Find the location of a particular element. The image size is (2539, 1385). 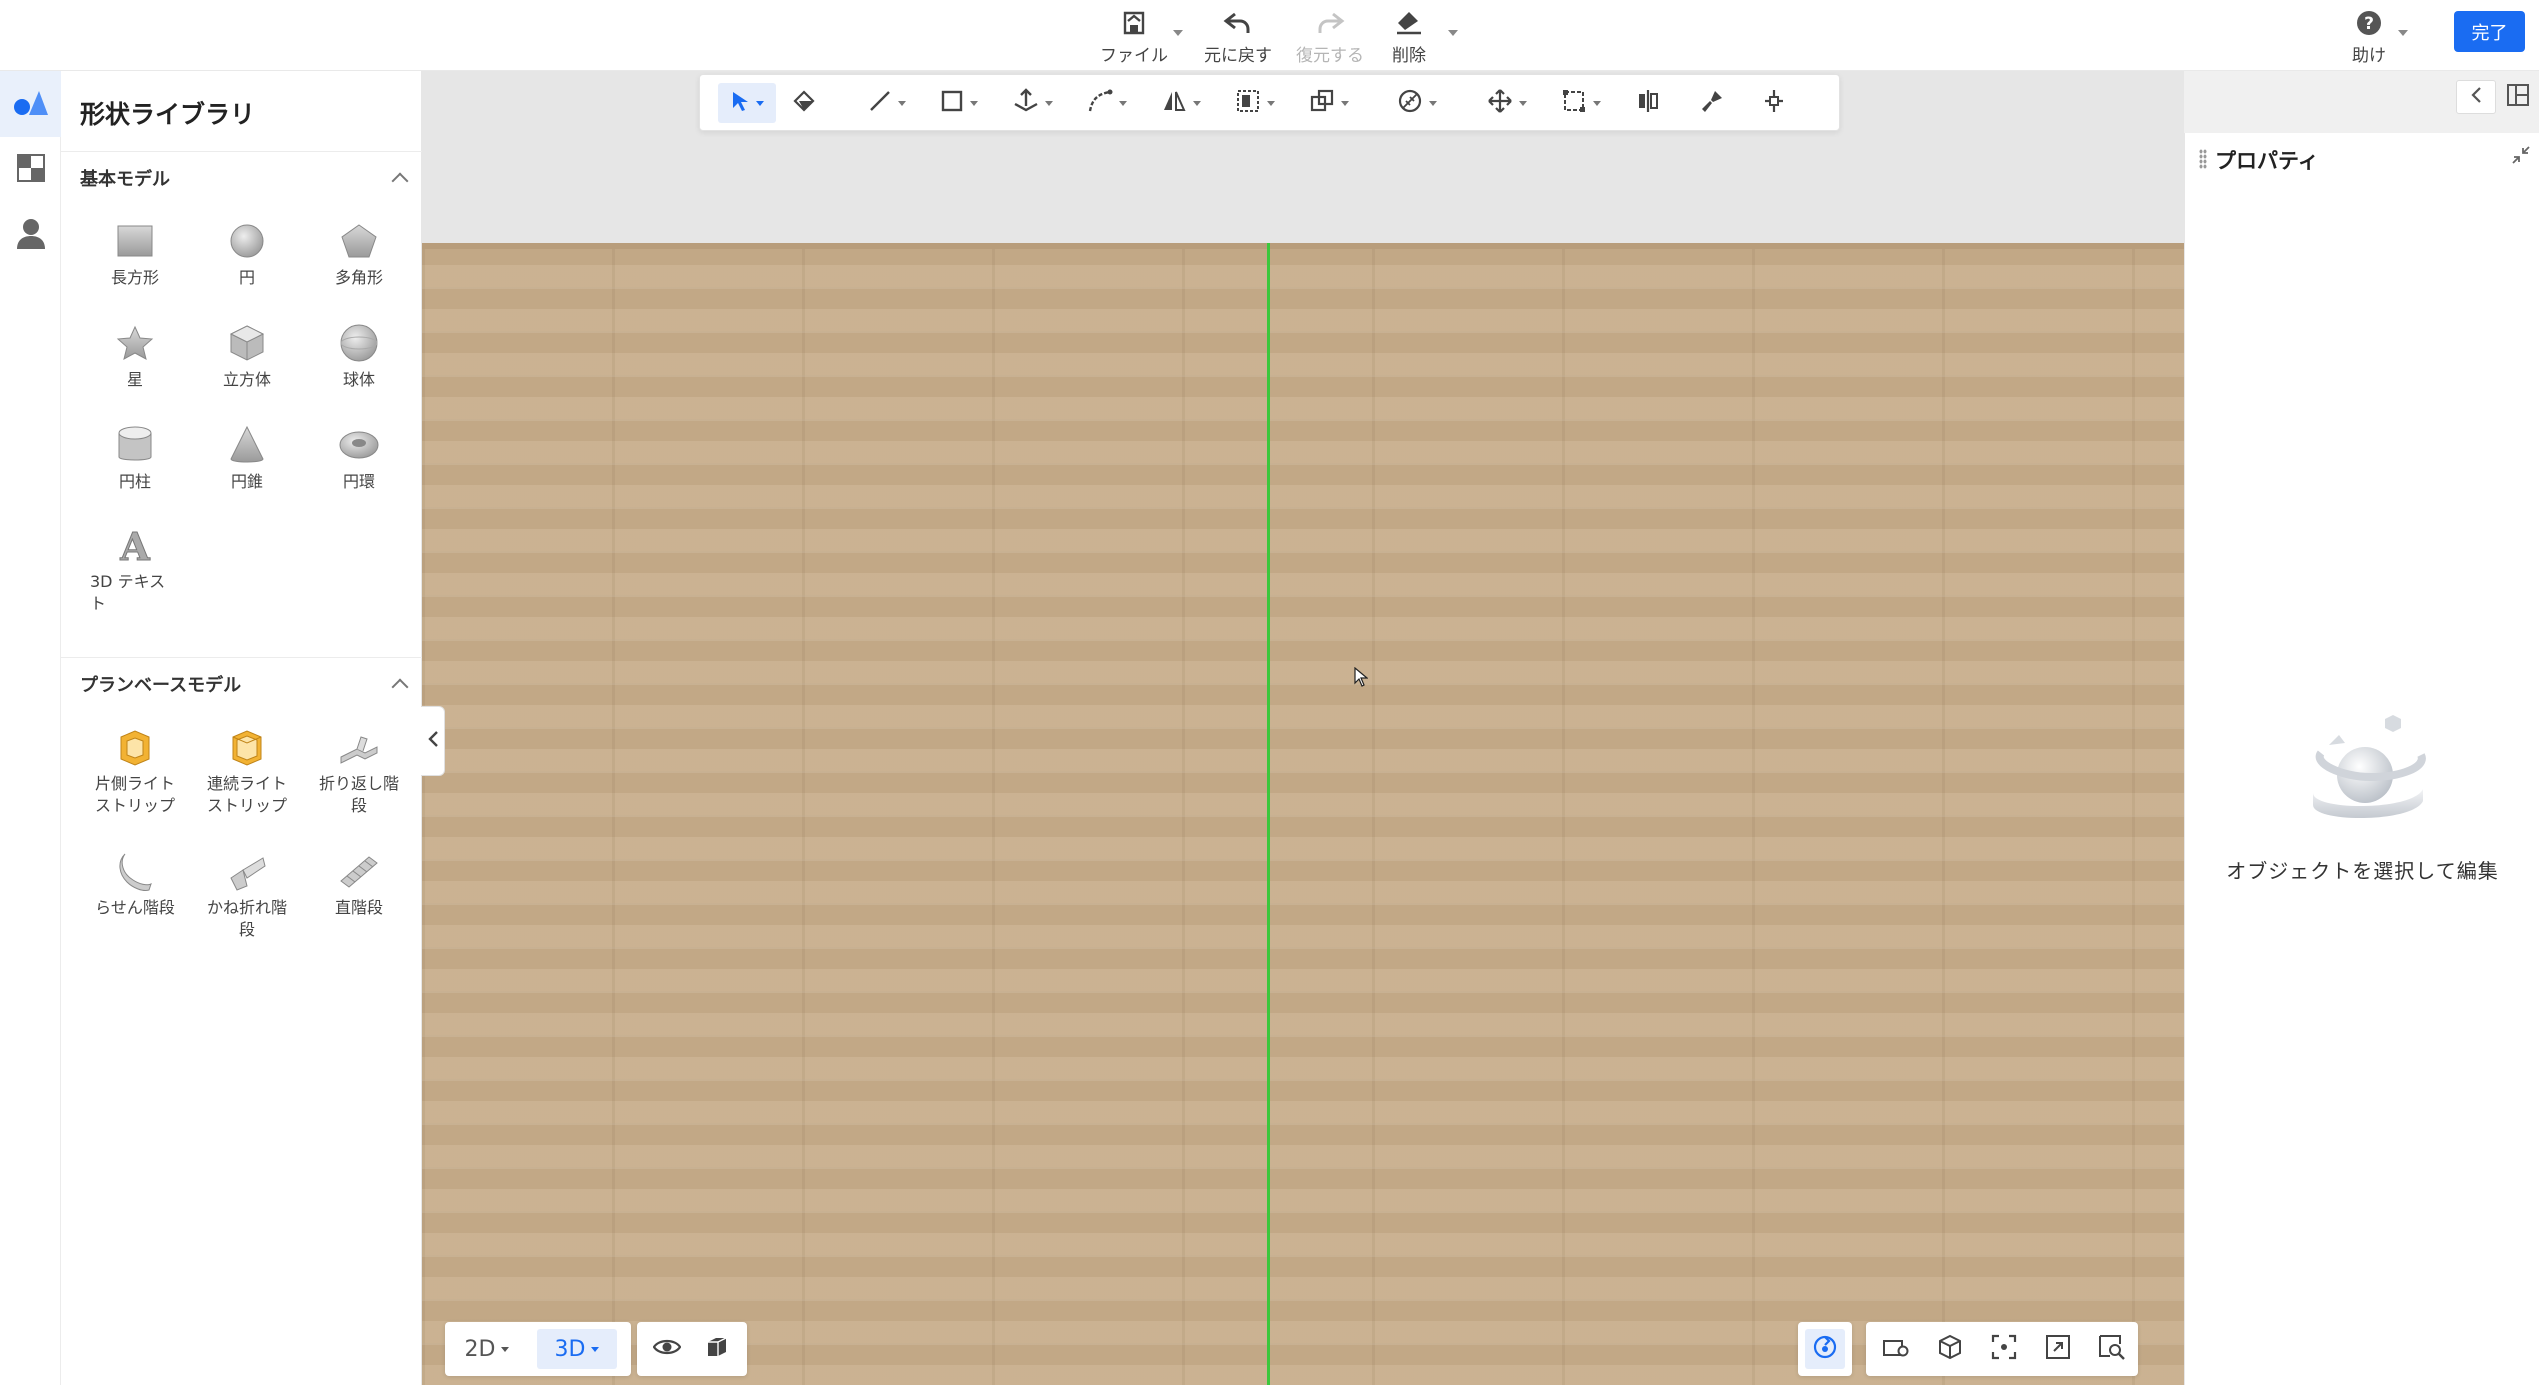

sphere-icon is located at coordinates (359, 343).